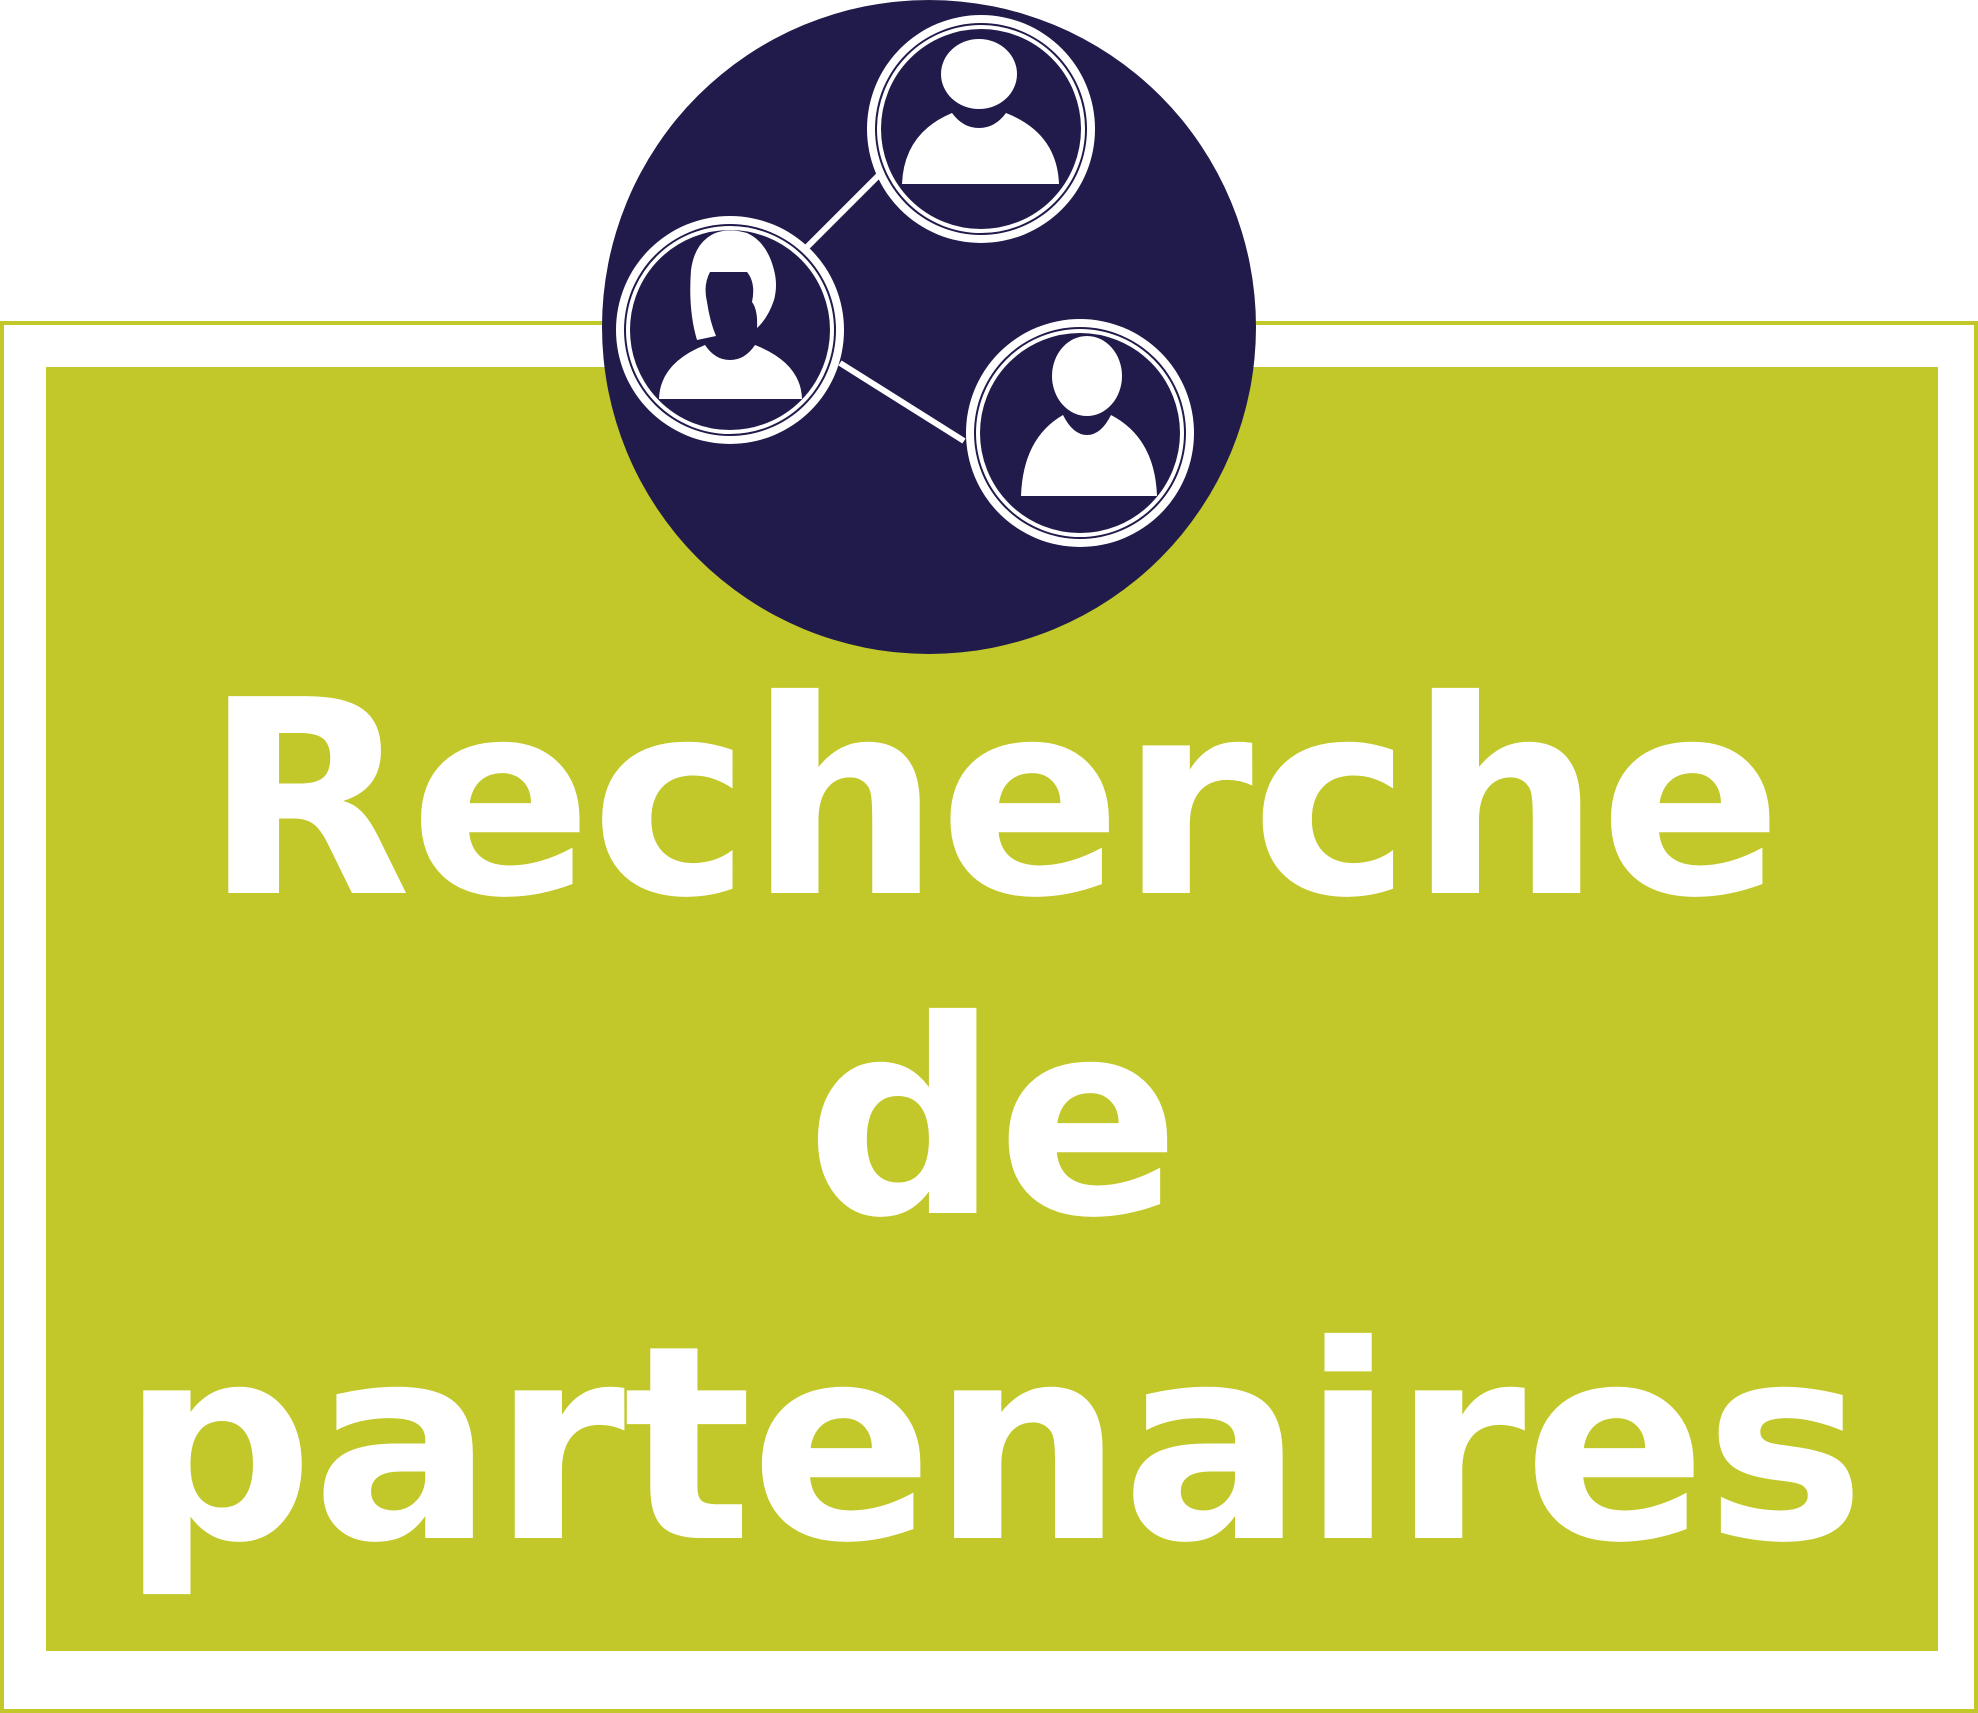  I want to click on title-line-2: de, so click(992, 1119).